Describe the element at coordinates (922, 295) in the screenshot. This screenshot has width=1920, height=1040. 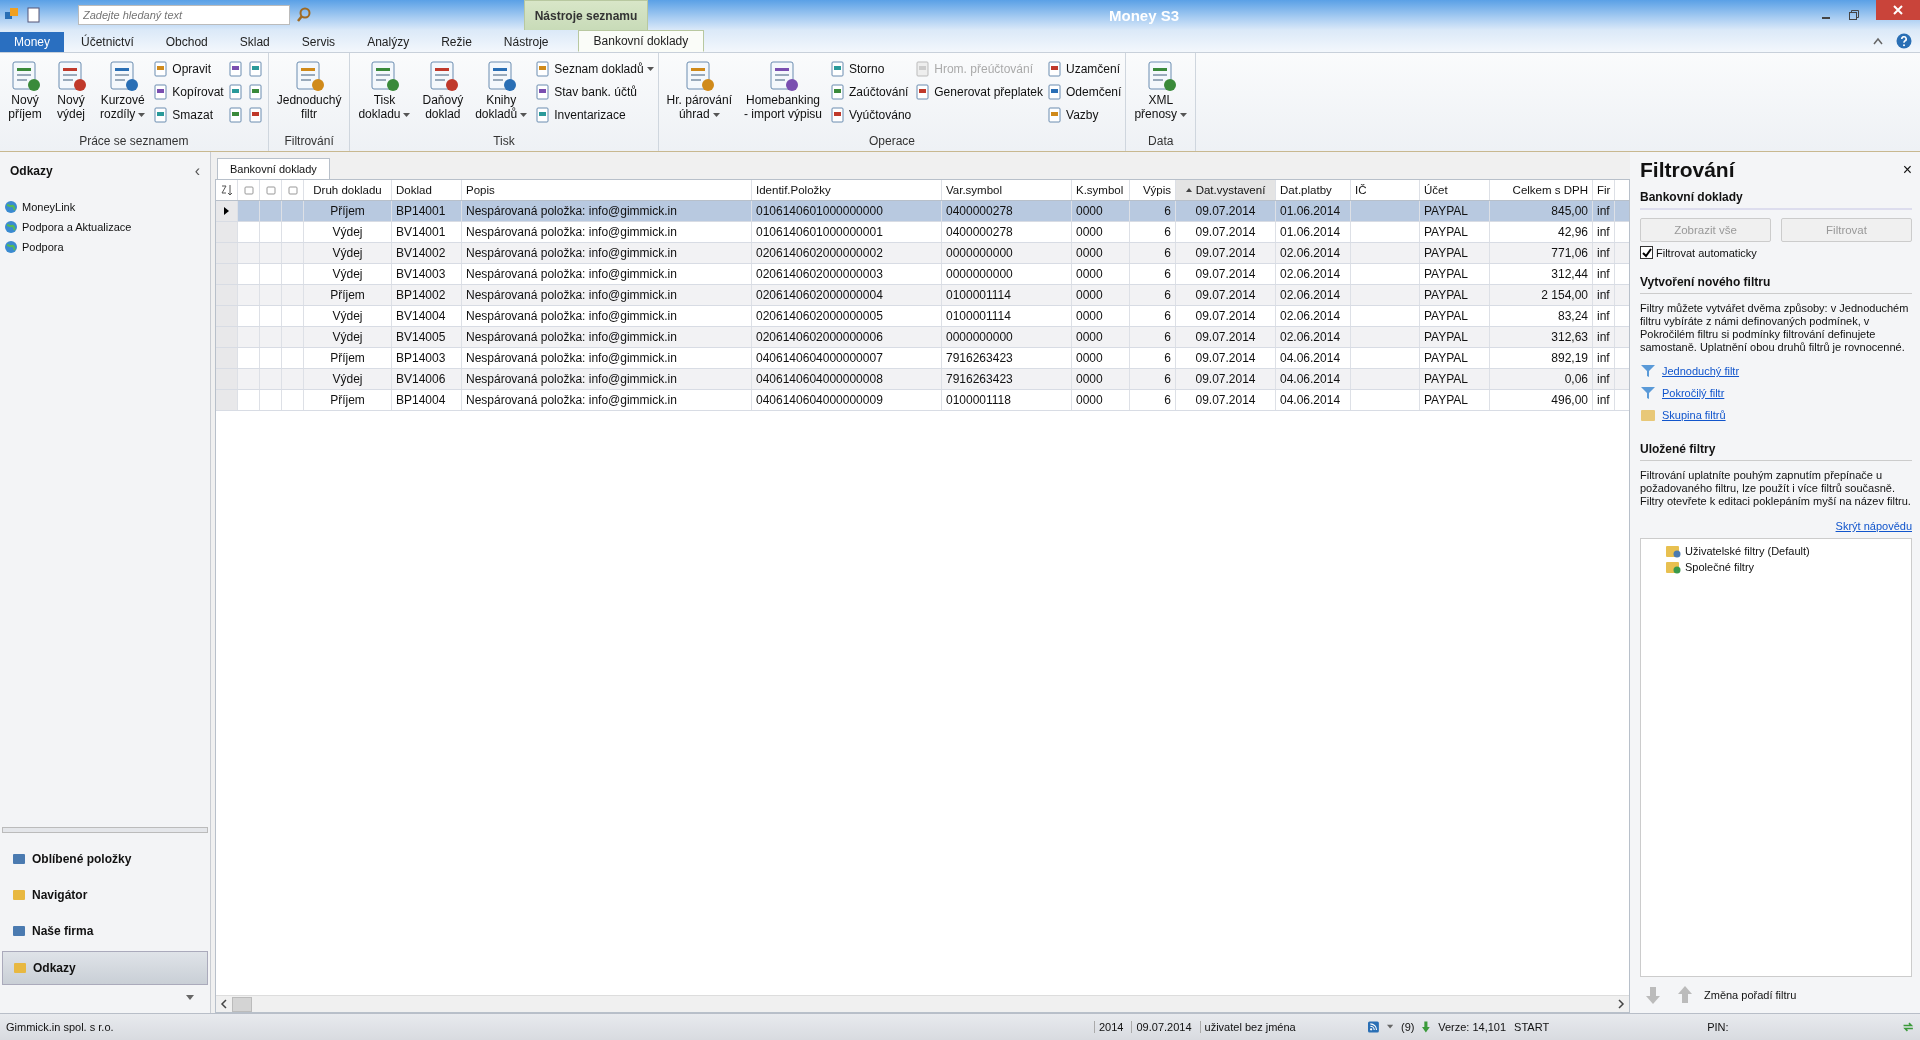
I see `table-row: Příjem BP14002 Nespárovaná položka: info@gimmick.in 0206140602000000004 0100001114 0000 6 09.07.2014 02.06.2014 PAYPAL 2 154,00 inf` at that location.